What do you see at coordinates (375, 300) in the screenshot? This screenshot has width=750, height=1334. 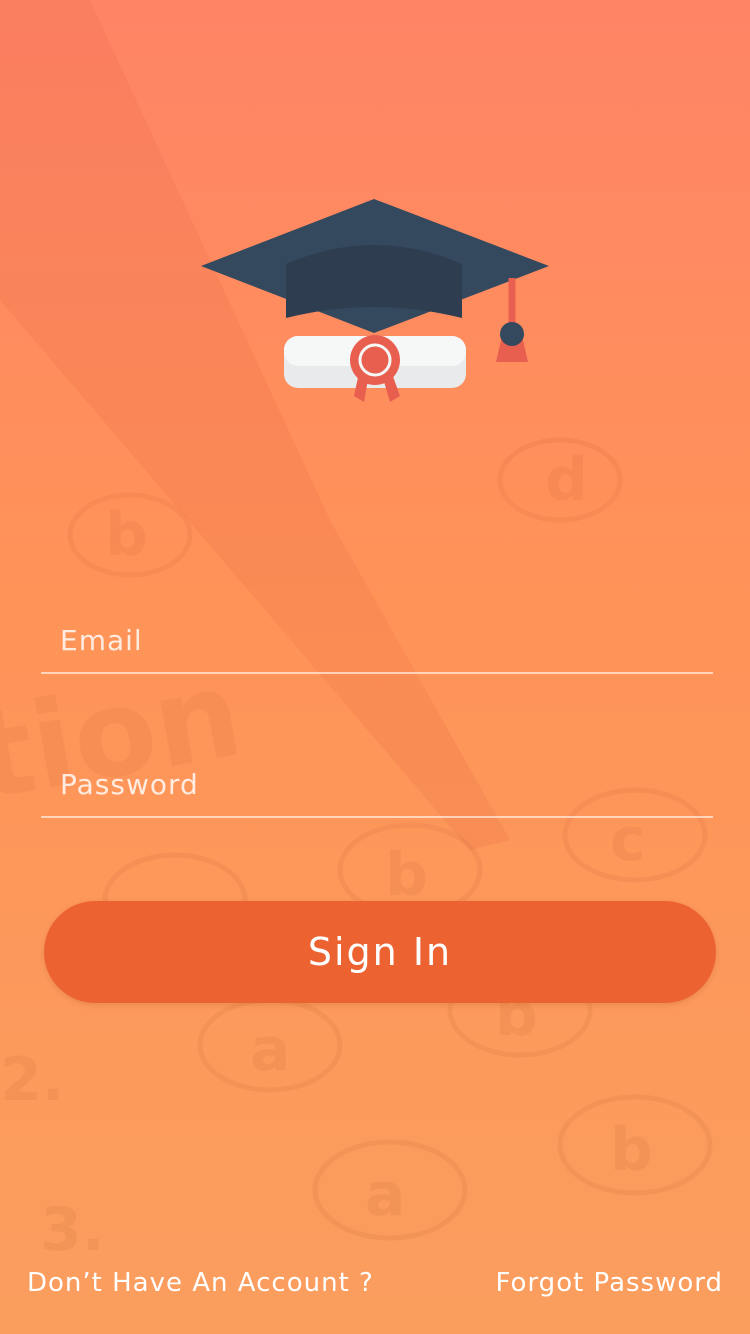 I see `graduation-cap-icon` at bounding box center [375, 300].